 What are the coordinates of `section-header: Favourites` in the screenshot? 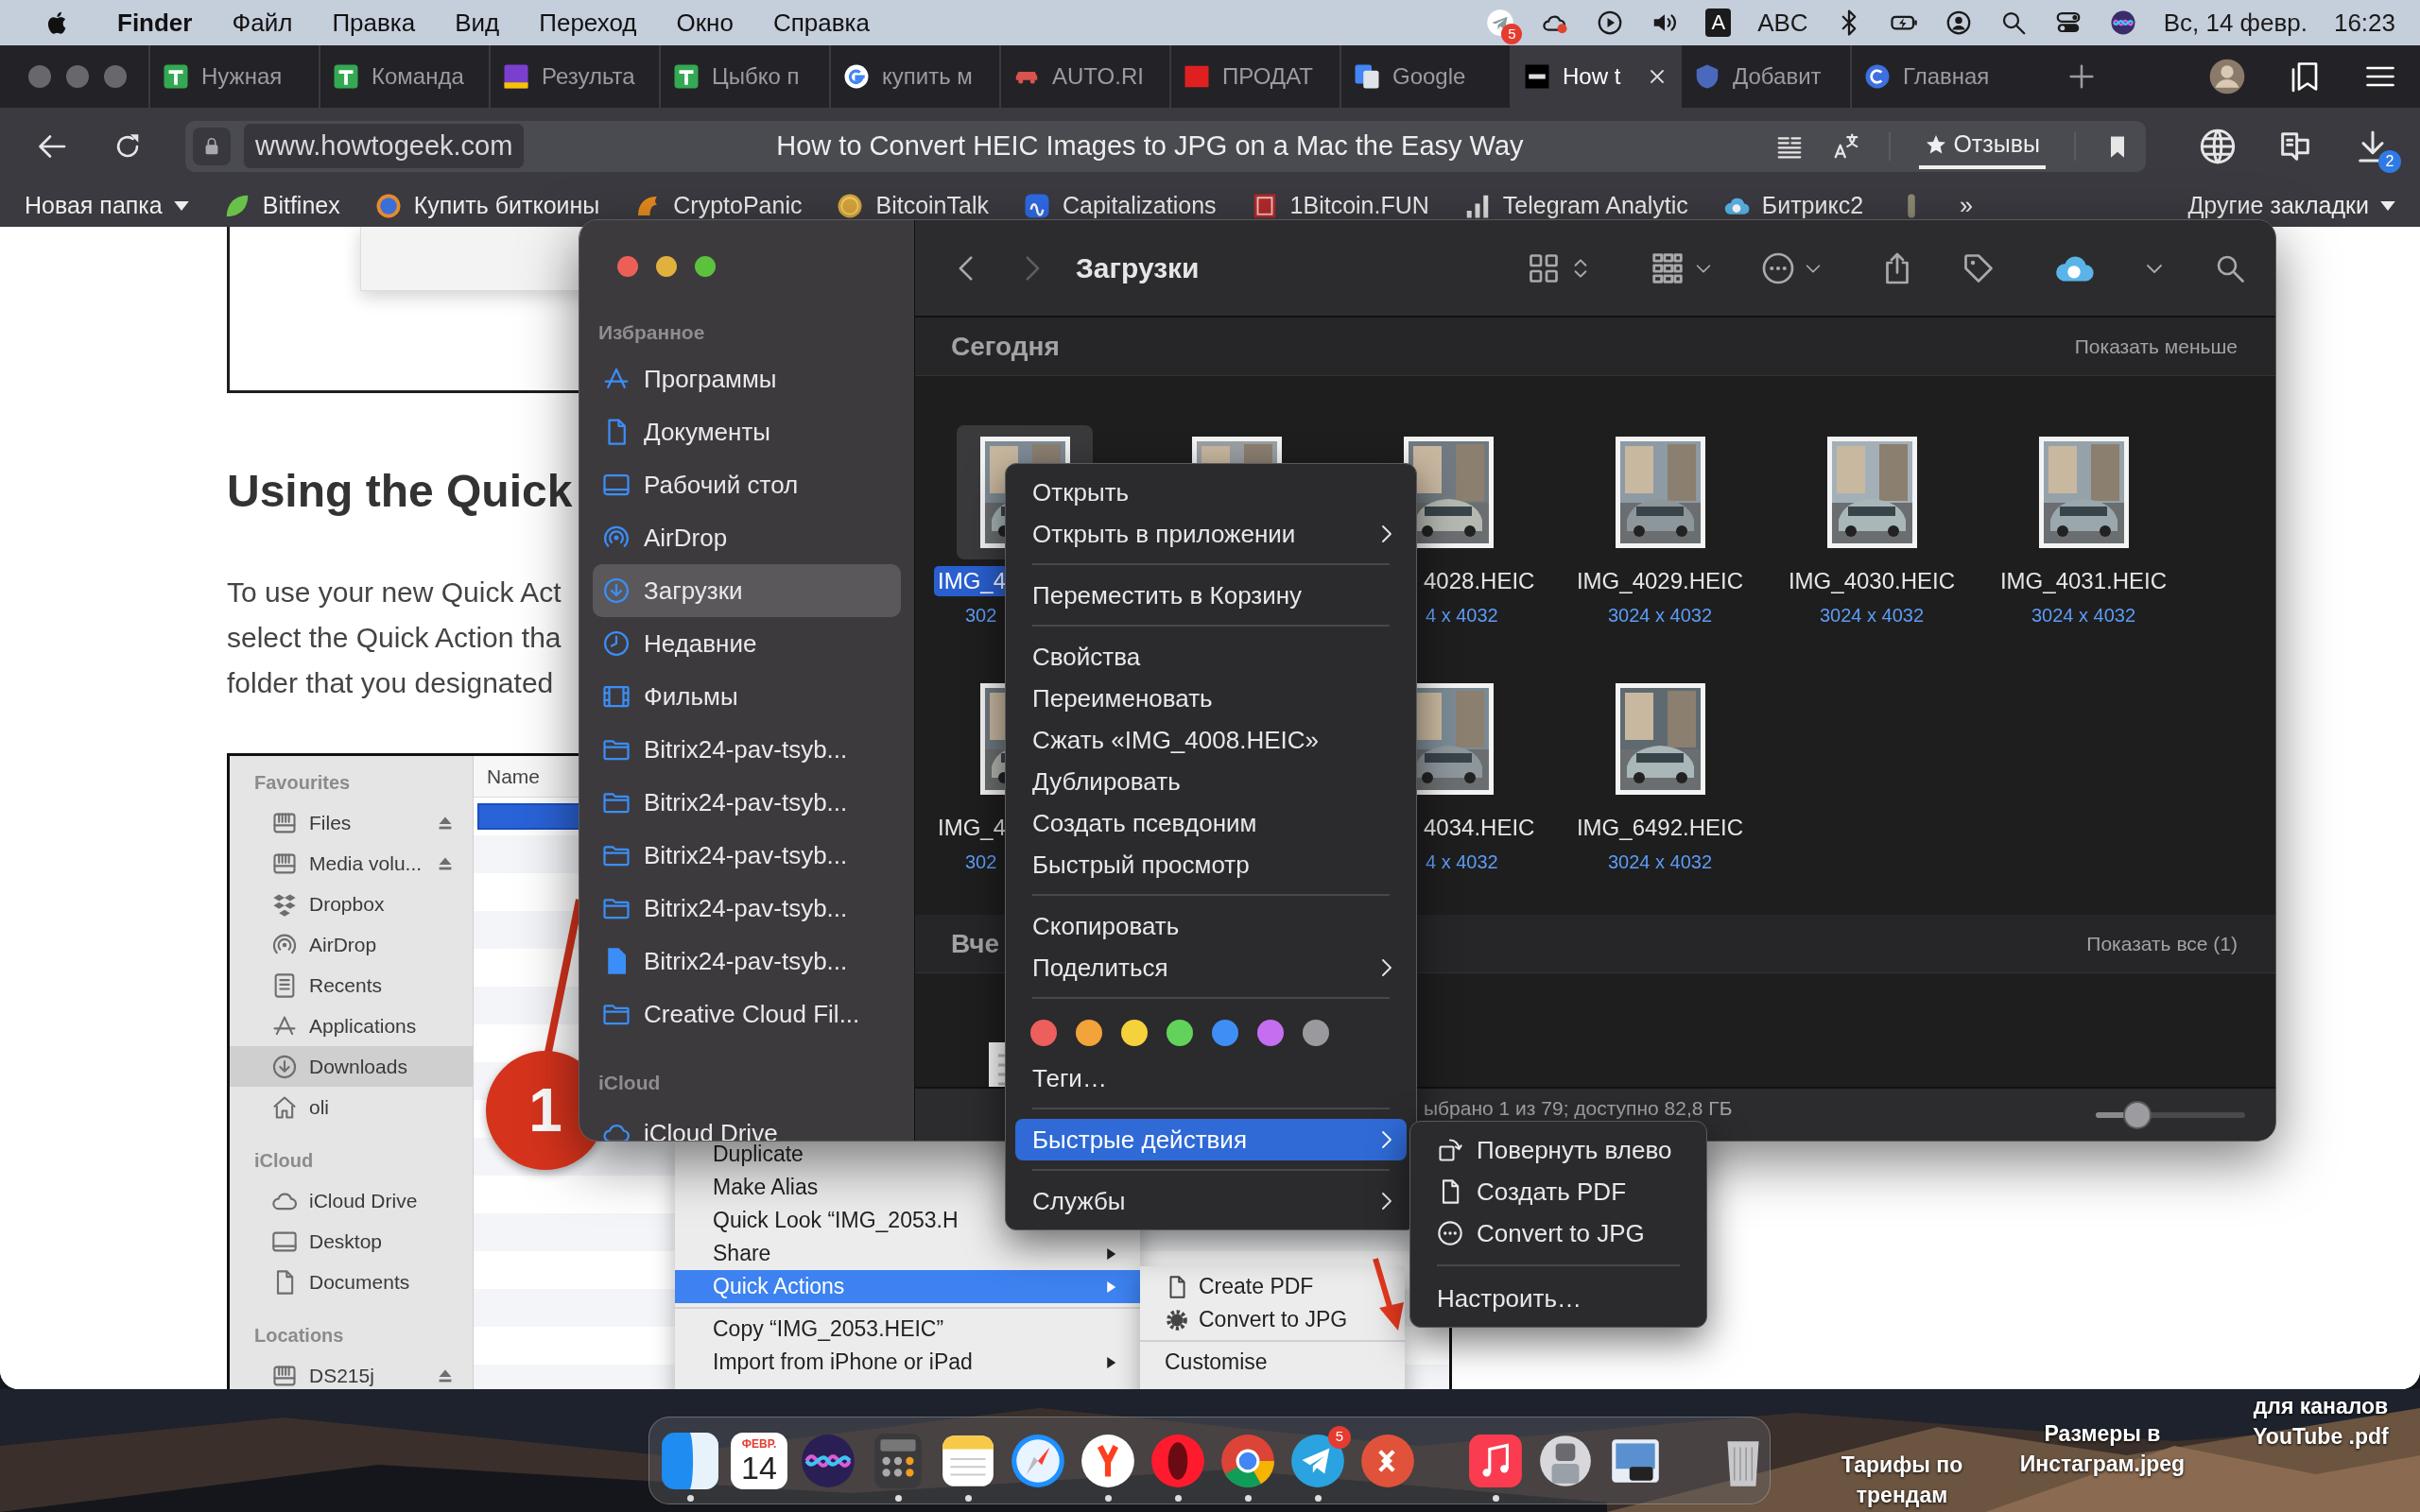 It's located at (302, 783).